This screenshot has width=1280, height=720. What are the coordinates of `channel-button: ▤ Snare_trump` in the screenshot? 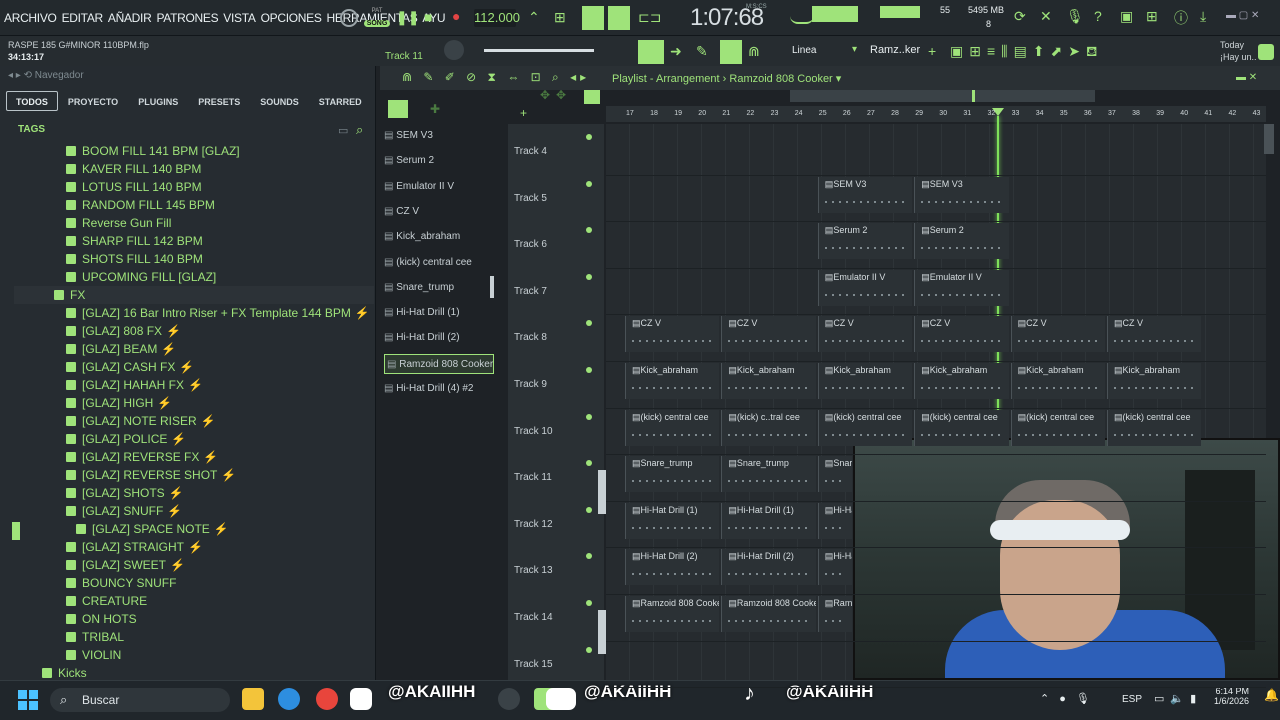 It's located at (419, 288).